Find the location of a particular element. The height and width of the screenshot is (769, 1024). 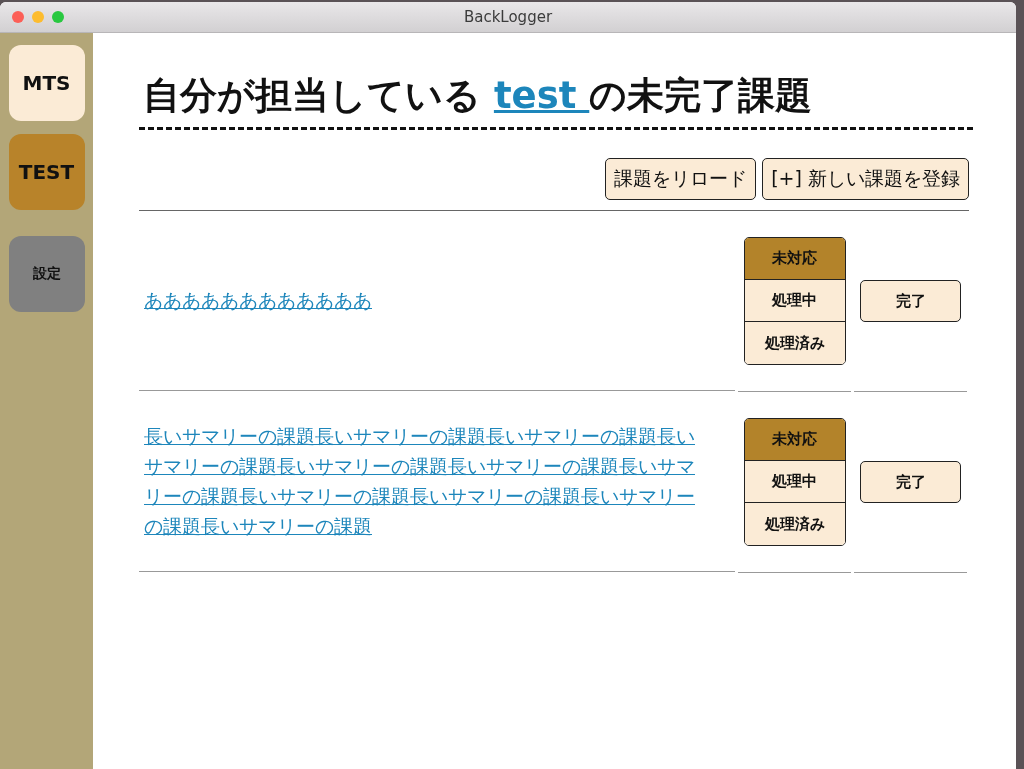

minimize-icon is located at coordinates (38, 17).